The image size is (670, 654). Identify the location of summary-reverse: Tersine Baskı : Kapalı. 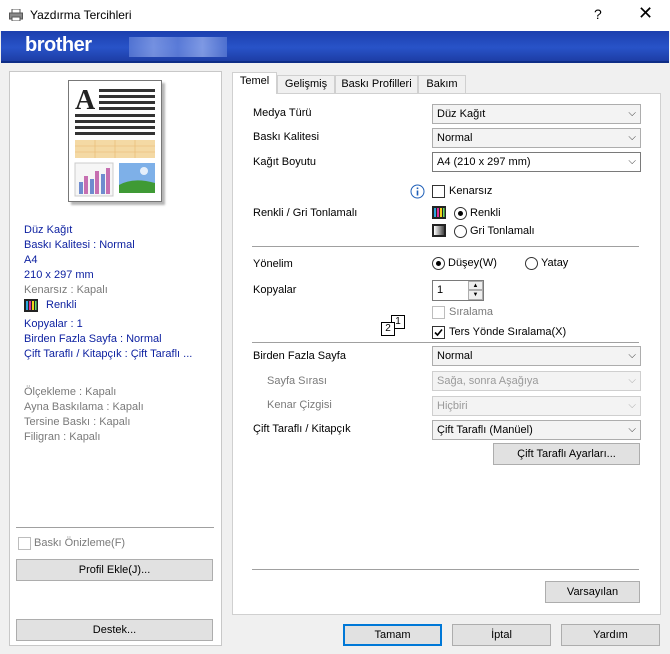
(77, 422).